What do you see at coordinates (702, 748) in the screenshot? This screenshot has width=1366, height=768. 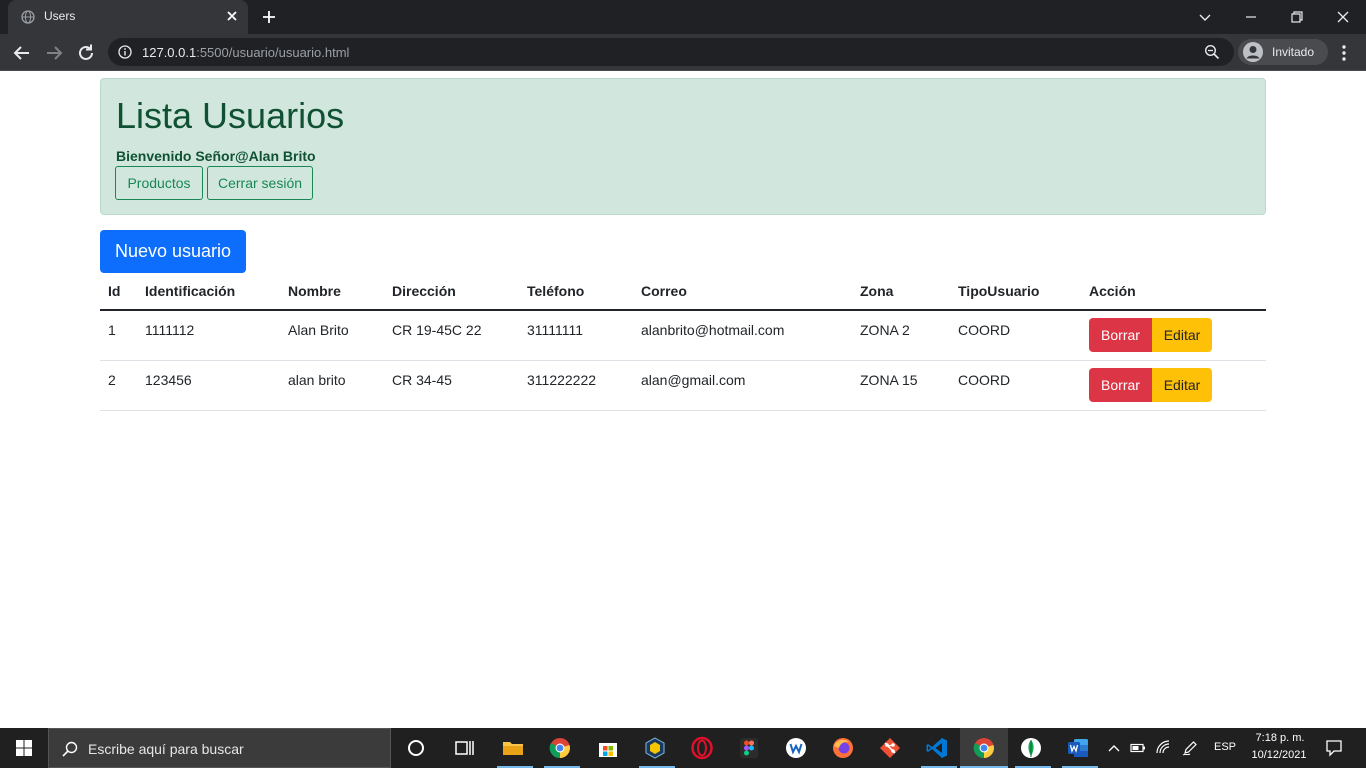 I see `opera-icon` at bounding box center [702, 748].